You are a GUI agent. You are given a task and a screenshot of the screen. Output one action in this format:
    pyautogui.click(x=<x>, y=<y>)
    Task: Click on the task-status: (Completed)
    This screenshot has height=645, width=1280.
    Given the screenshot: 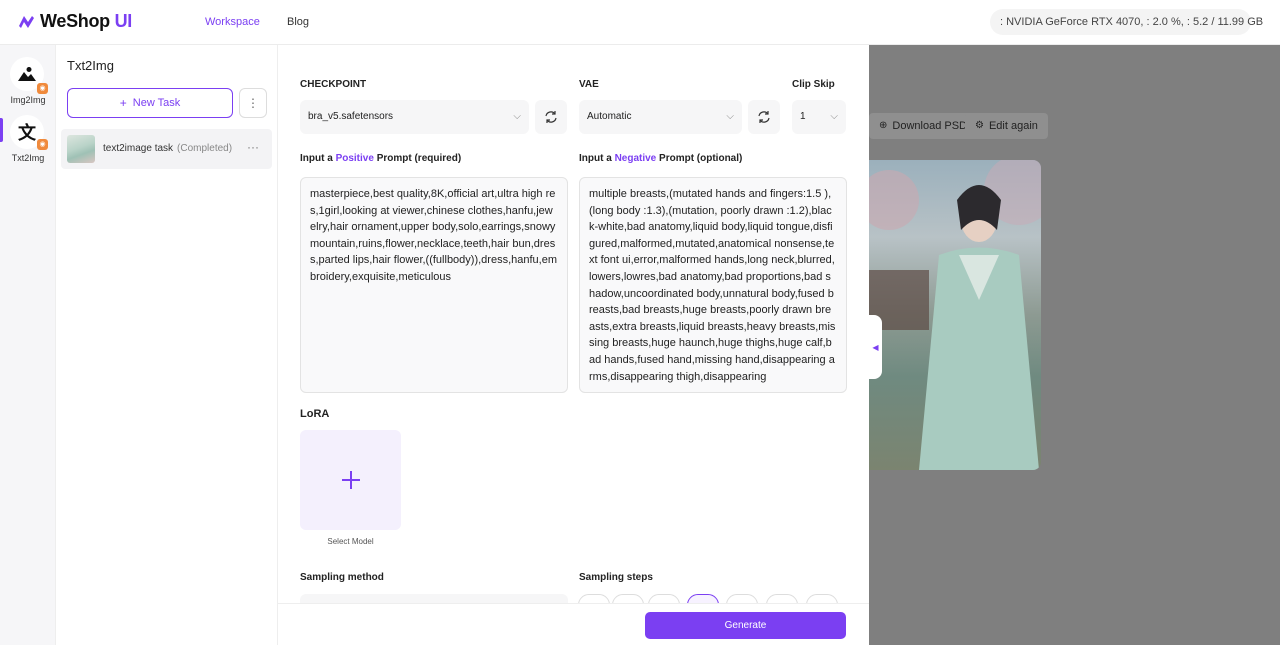 What is the action you would take?
    pyautogui.click(x=205, y=148)
    